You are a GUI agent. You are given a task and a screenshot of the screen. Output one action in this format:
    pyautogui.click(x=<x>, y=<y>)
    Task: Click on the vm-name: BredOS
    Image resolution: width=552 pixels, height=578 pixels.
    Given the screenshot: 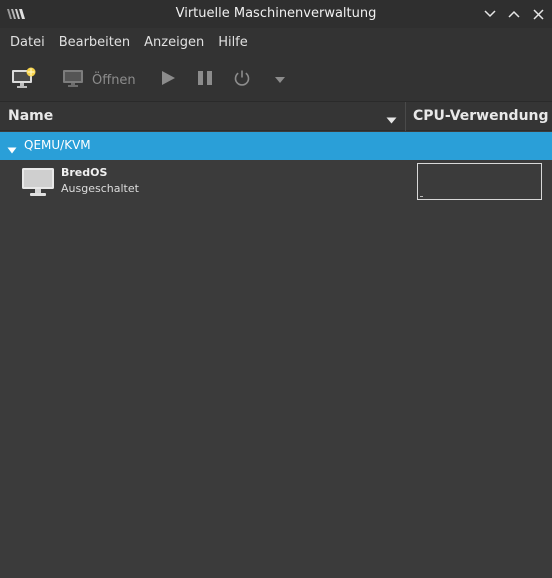 What is the action you would take?
    pyautogui.click(x=84, y=172)
    